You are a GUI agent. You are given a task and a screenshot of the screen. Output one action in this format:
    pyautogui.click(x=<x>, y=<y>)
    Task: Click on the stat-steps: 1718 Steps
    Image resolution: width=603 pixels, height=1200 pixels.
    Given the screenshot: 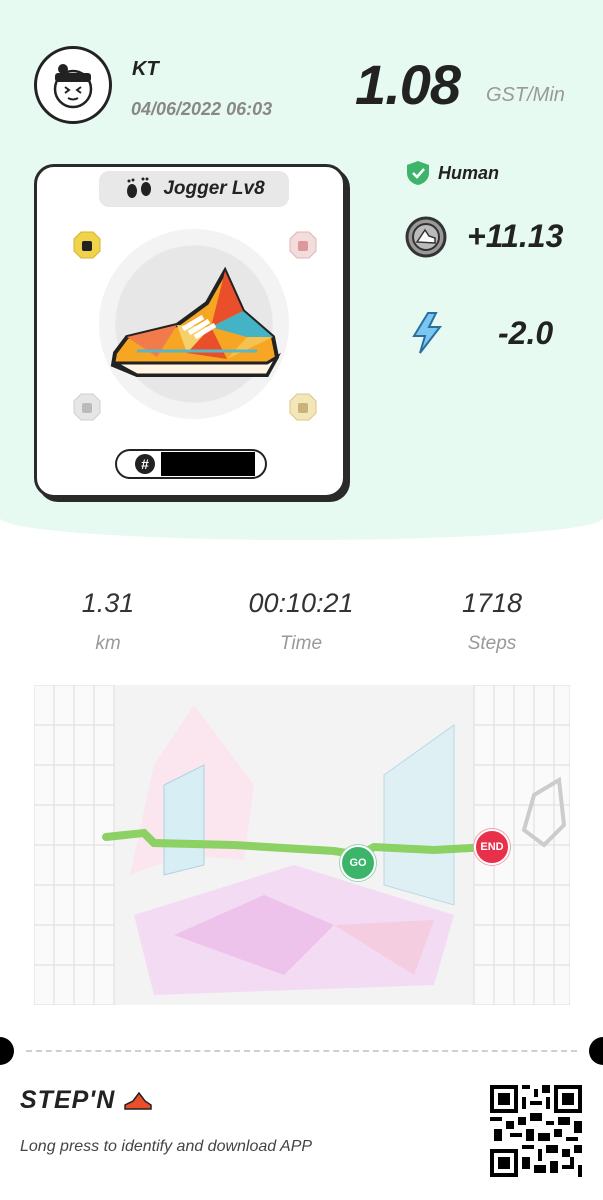 What is the action you would take?
    pyautogui.click(x=492, y=621)
    